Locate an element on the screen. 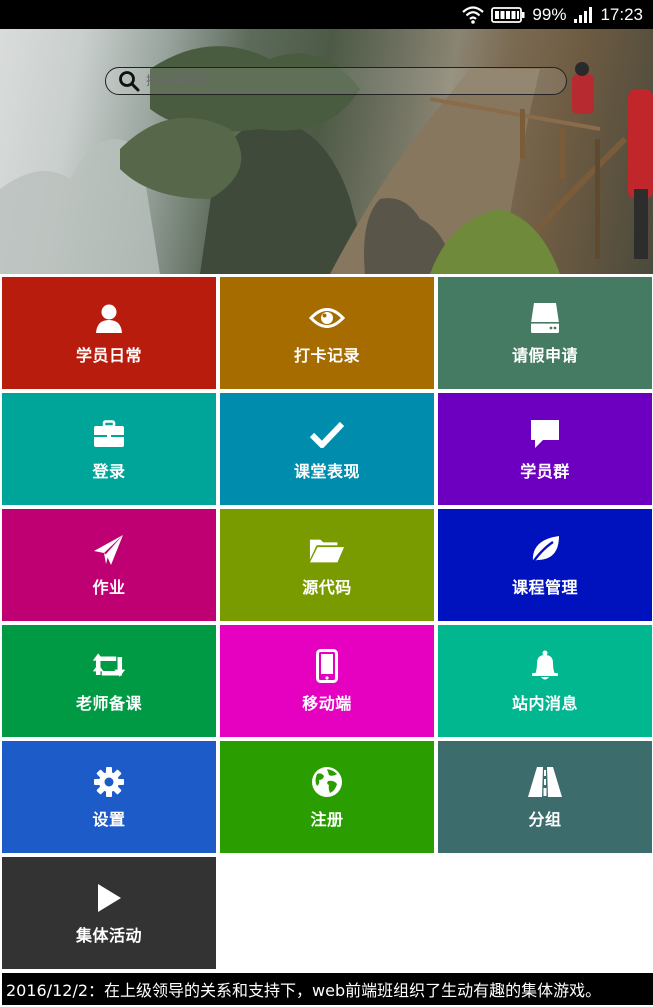 The height and width of the screenshot is (1007, 653). gear-icon is located at coordinates (109, 782).